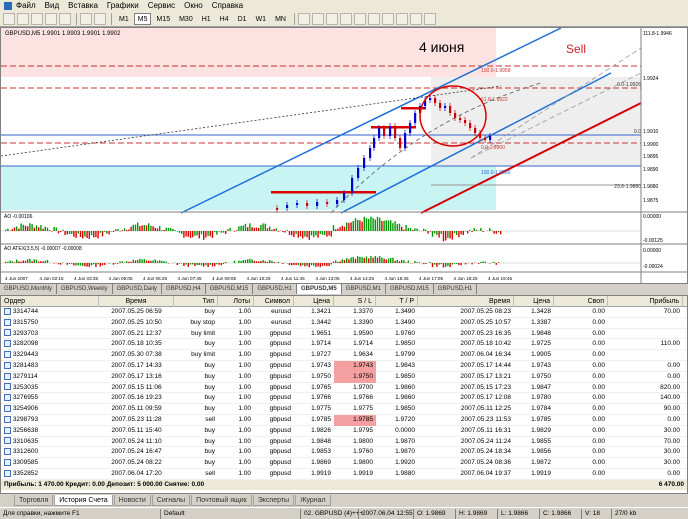 This screenshot has height=519, width=688. What do you see at coordinates (142, 18) in the screenshot?
I see `tf-m5: M5` at bounding box center [142, 18].